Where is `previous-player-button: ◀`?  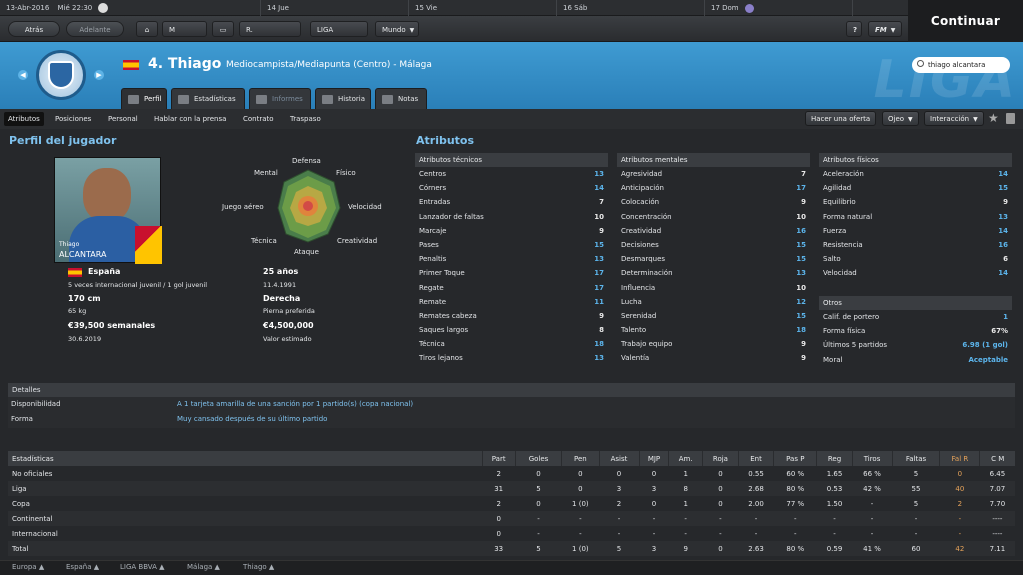 previous-player-button: ◀ is located at coordinates (23, 75).